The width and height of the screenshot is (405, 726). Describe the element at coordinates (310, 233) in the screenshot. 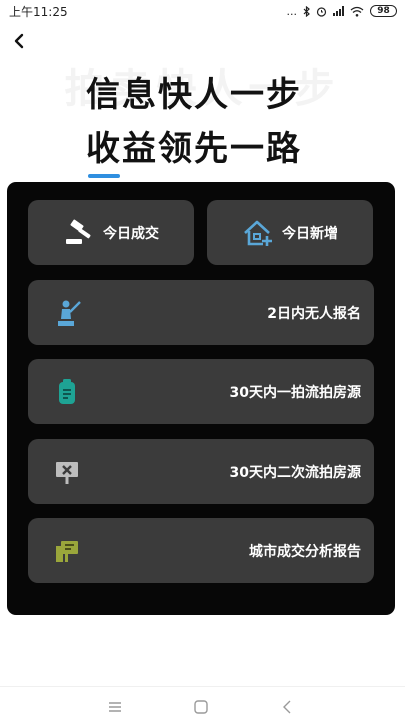

I see `today-new-label: 今日新增` at that location.